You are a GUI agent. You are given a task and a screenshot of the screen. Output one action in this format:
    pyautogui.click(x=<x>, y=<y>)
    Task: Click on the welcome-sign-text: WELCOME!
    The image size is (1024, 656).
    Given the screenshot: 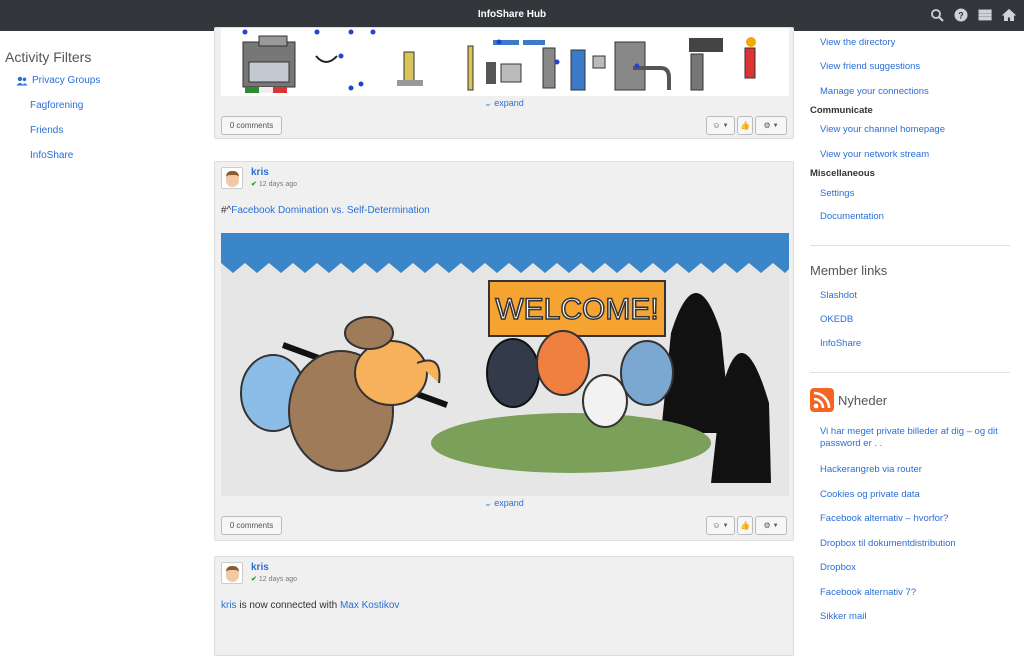 What is the action you would take?
    pyautogui.click(x=576, y=309)
    